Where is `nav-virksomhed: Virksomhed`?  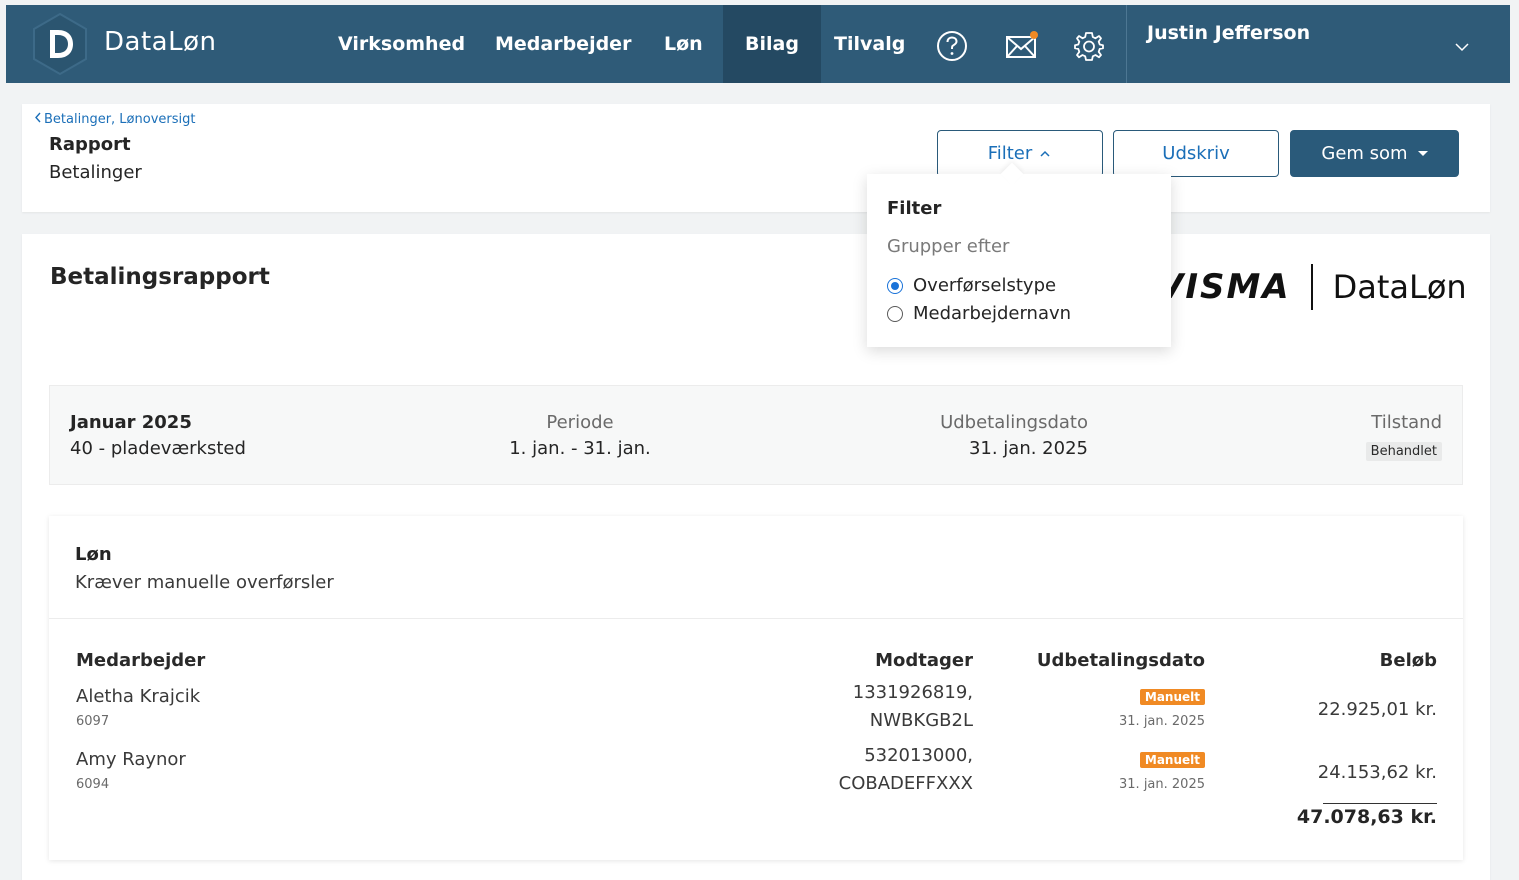 nav-virksomhed: Virksomhed is located at coordinates (401, 44).